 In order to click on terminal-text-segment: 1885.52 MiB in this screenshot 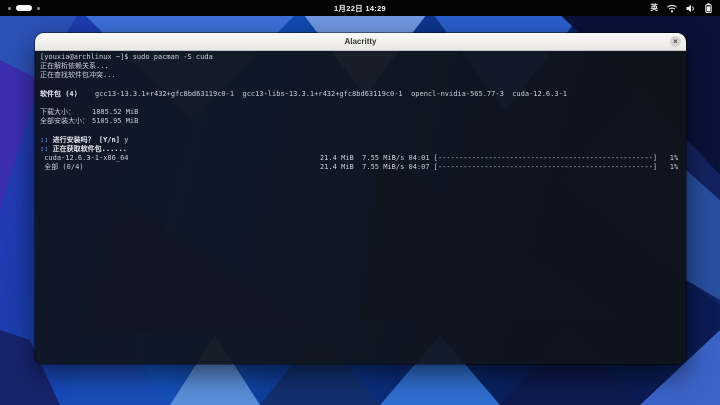, I will do `click(115, 112)`.